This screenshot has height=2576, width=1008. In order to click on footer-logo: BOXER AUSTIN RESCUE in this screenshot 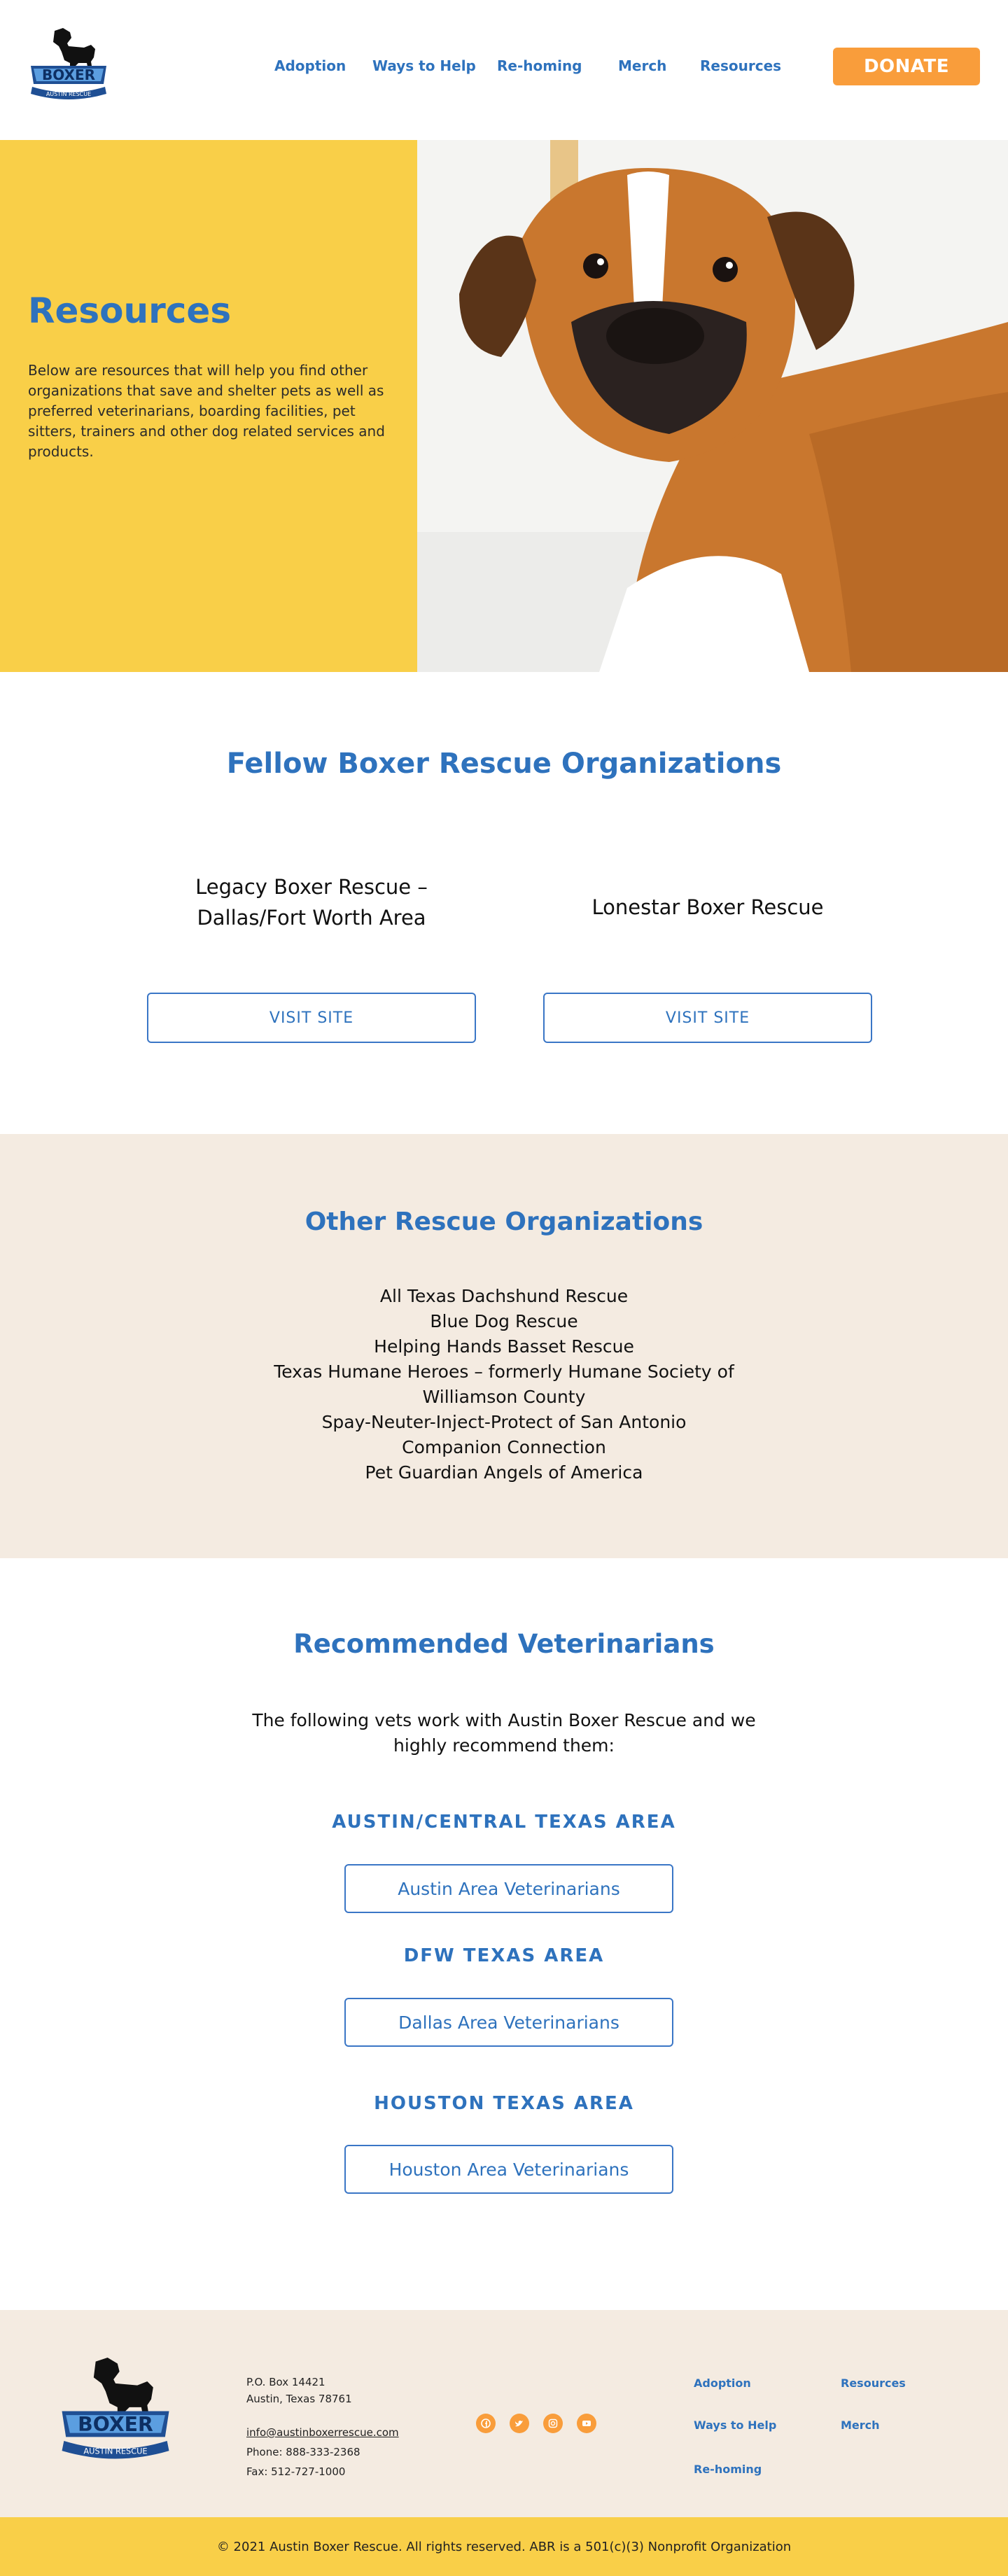, I will do `click(115, 2411)`.